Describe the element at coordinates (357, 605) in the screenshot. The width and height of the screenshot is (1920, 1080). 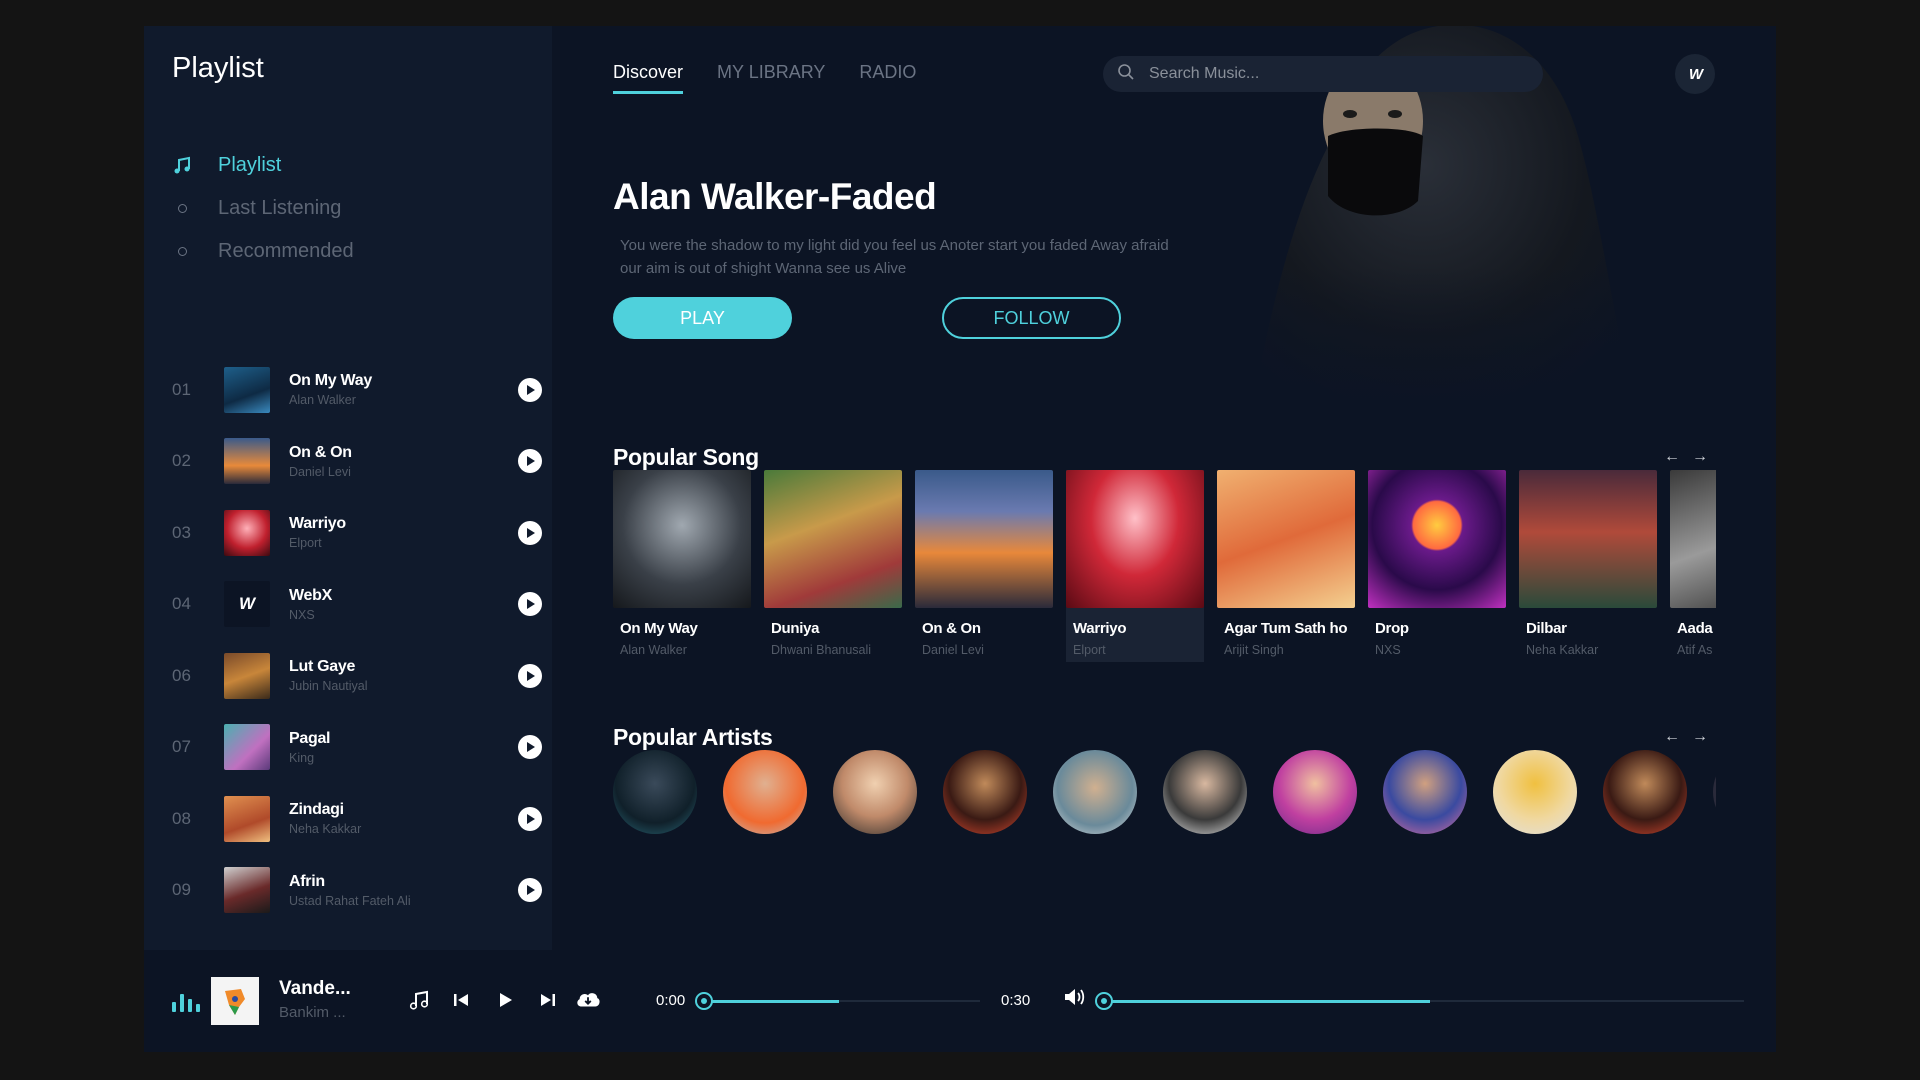
I see `playlist-track: 04 W WebX NXS` at that location.